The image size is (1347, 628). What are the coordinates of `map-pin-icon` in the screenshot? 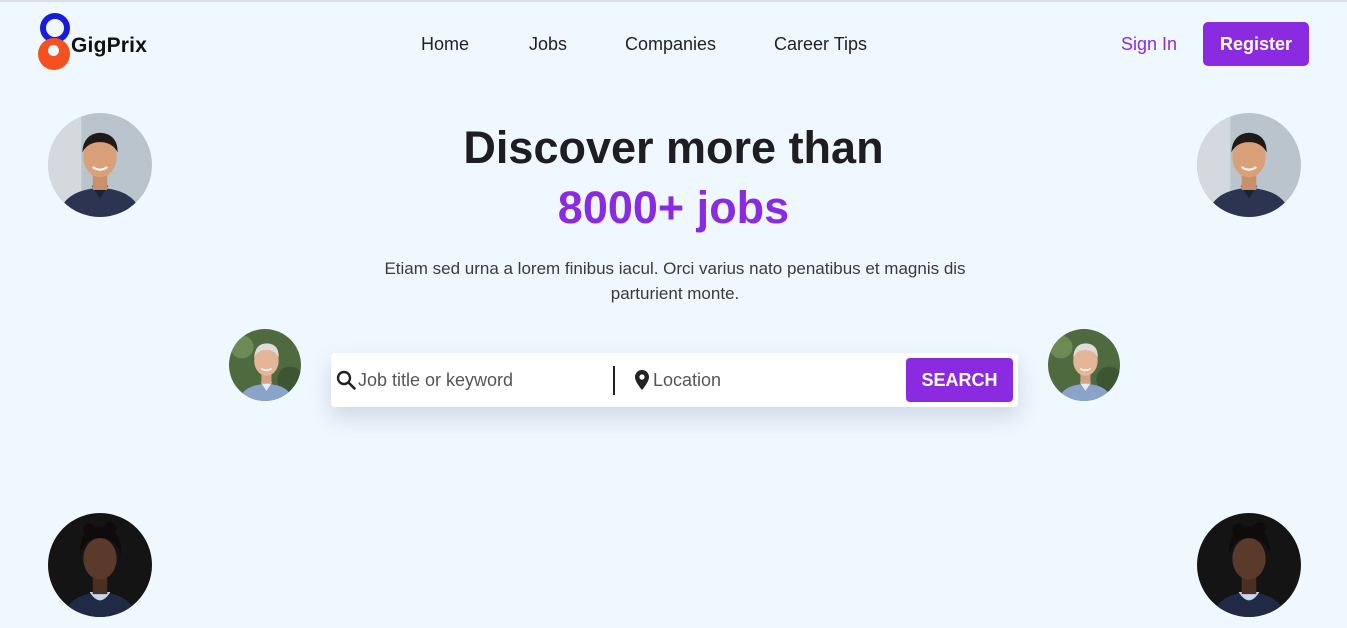 It's located at (642, 380).